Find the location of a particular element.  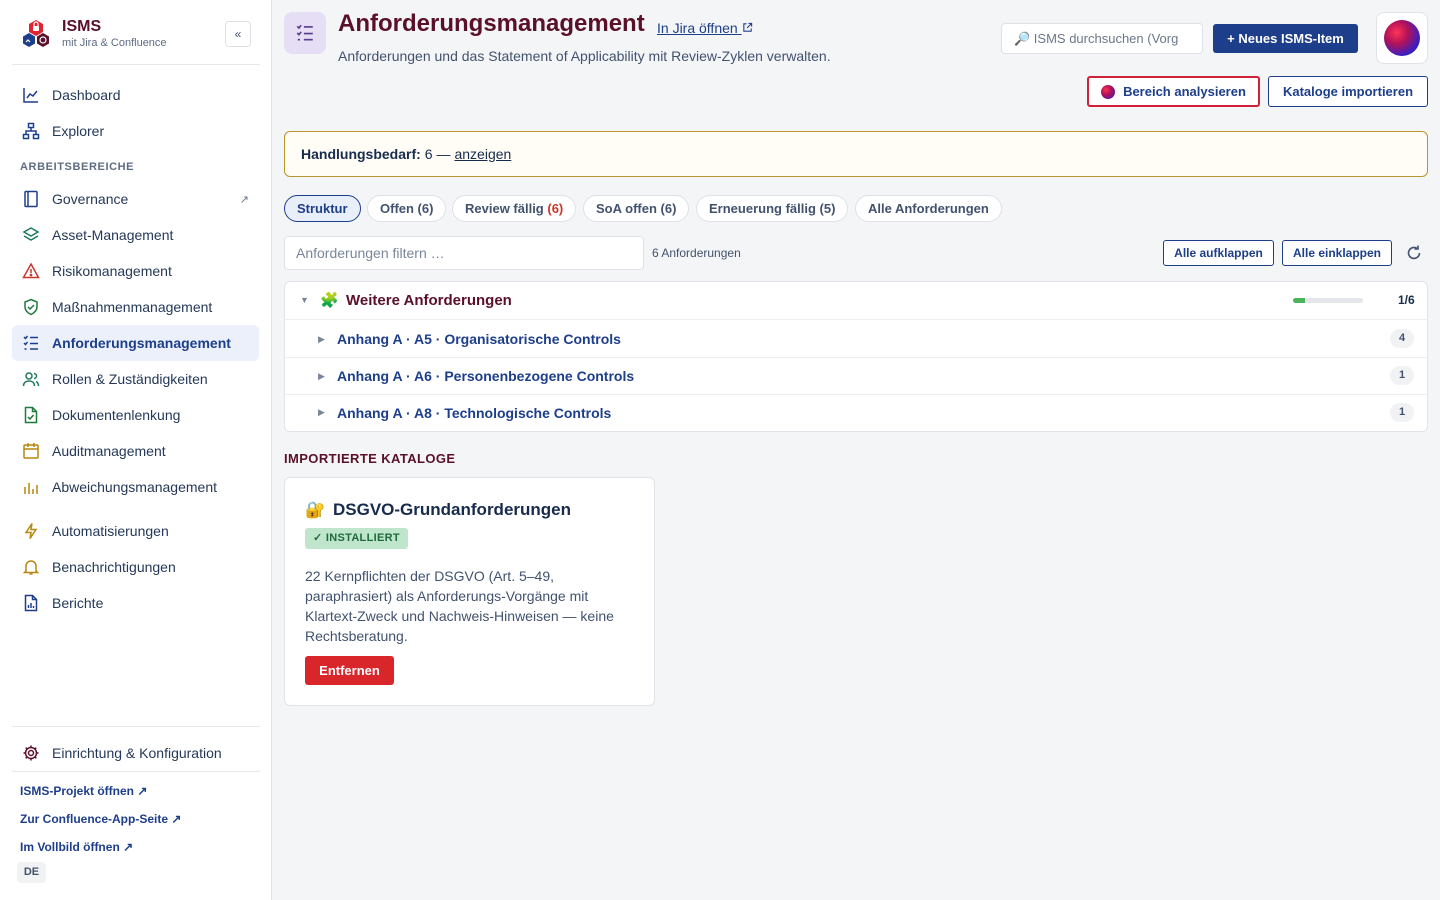

open-isms-project-link: ISMS-Projekt öffnen ↗ is located at coordinates (83, 791).